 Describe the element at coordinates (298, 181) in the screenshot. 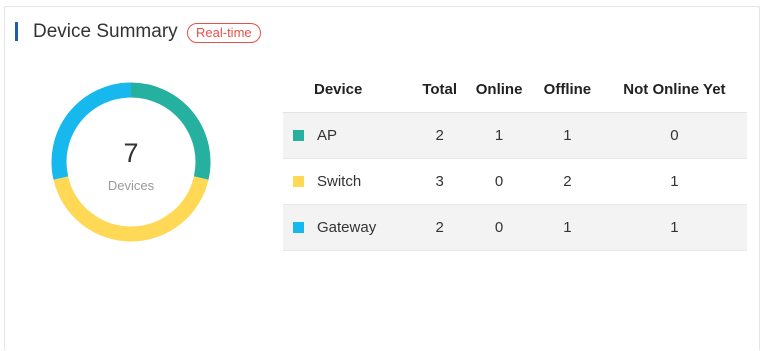

I see `switch-color-swatch` at that location.